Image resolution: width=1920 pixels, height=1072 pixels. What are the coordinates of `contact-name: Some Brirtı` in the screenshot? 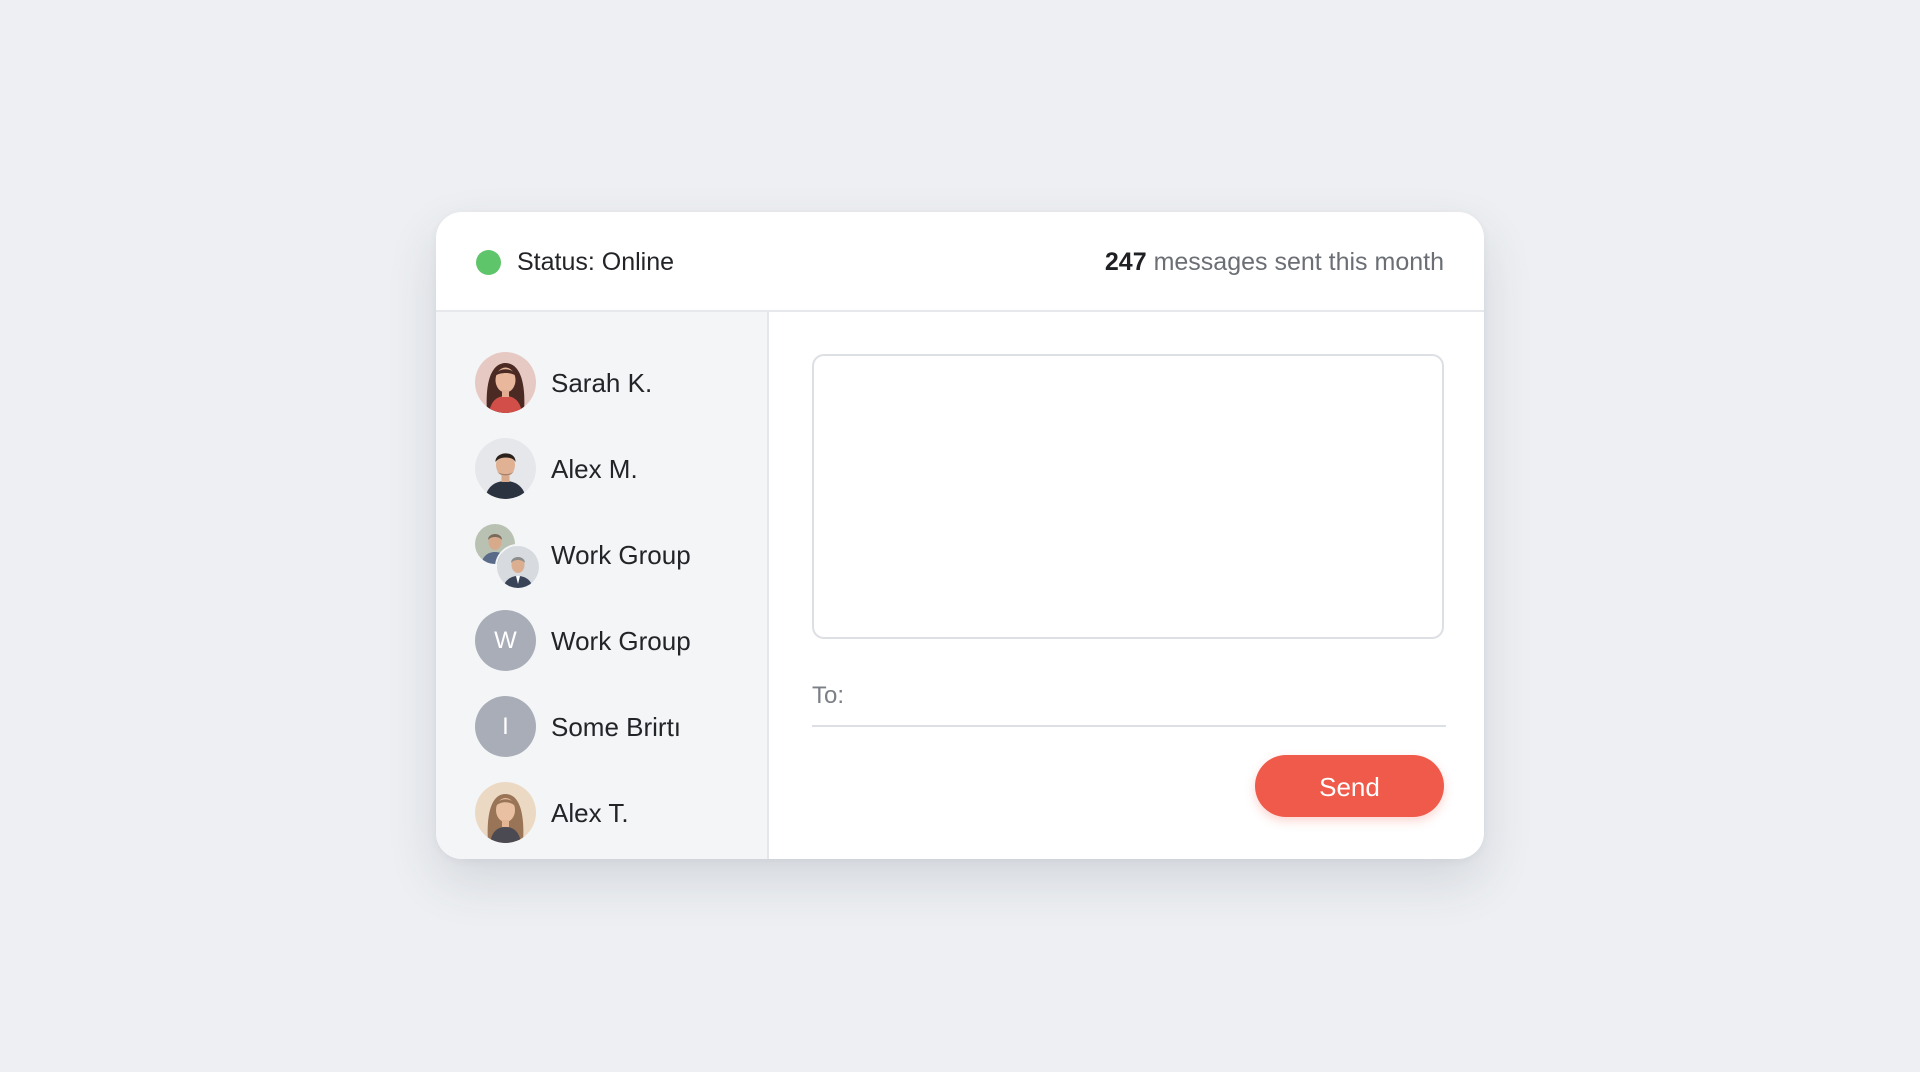 It's located at (616, 727).